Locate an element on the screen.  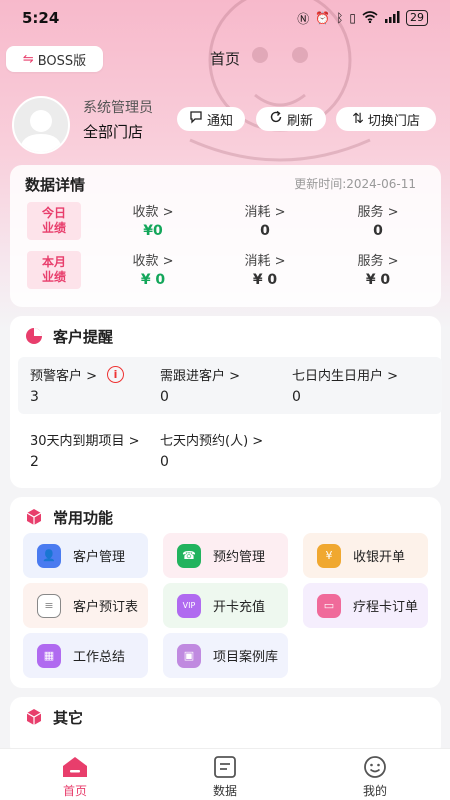
battery-icon: 29 is located at coordinates (417, 18).